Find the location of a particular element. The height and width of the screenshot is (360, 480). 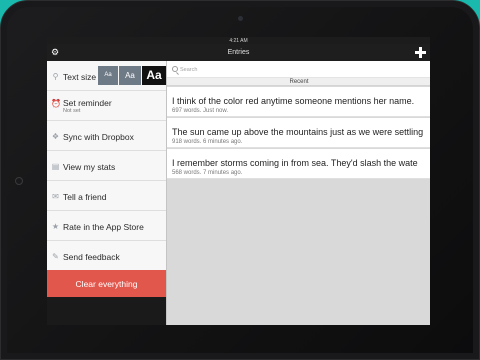

text-size-row: ⚲ Text size Aa Aa Aa is located at coordinates (106, 76).